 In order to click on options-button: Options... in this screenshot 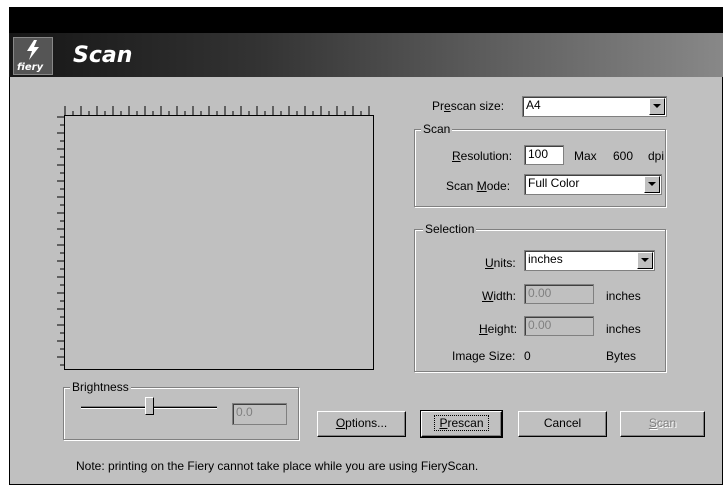, I will do `click(361, 424)`.